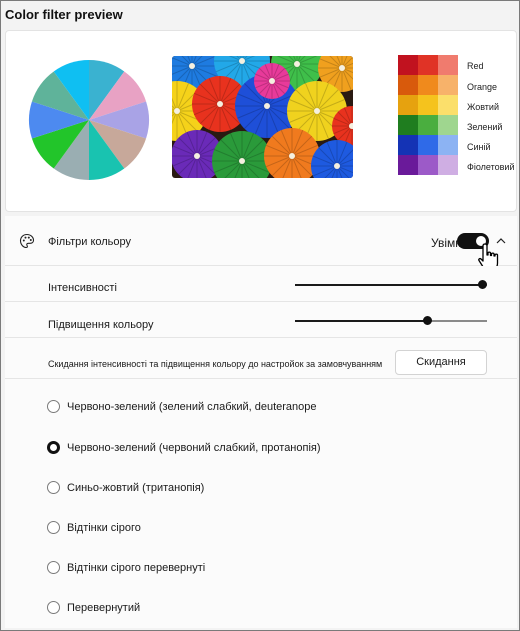 The image size is (520, 631). I want to click on reset-button: Скидання, so click(441, 362).